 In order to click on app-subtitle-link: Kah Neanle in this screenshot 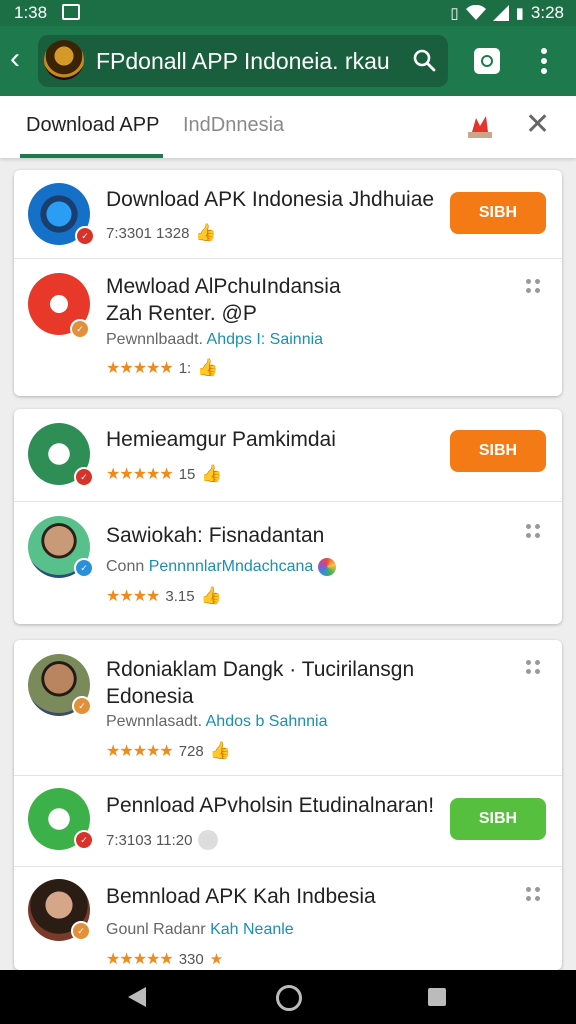, I will do `click(252, 929)`.